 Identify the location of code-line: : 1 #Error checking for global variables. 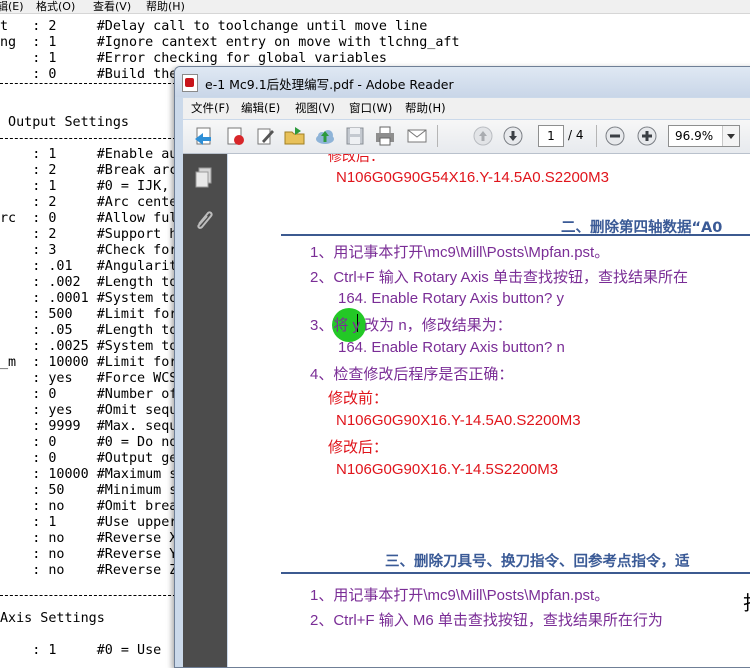
(193, 58).